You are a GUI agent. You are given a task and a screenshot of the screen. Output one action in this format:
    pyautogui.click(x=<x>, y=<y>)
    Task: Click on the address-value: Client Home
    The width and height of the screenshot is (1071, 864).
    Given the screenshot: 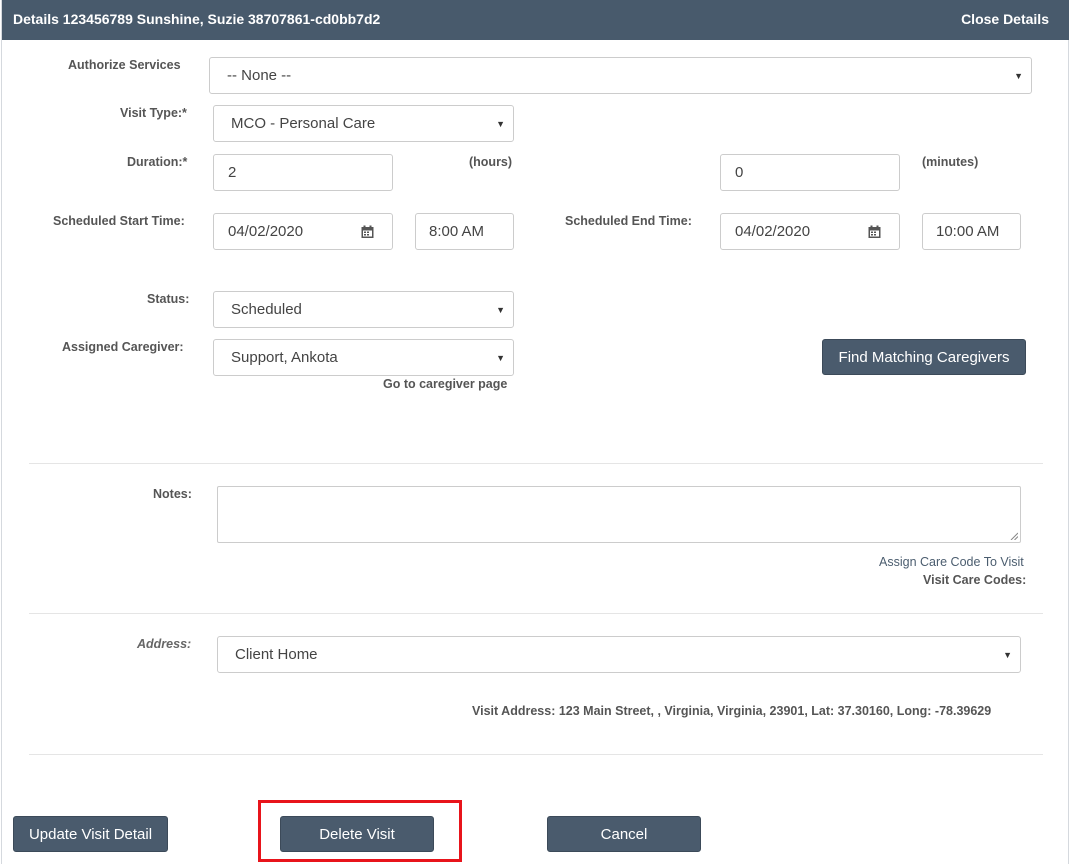 What is the action you would take?
    pyautogui.click(x=276, y=654)
    